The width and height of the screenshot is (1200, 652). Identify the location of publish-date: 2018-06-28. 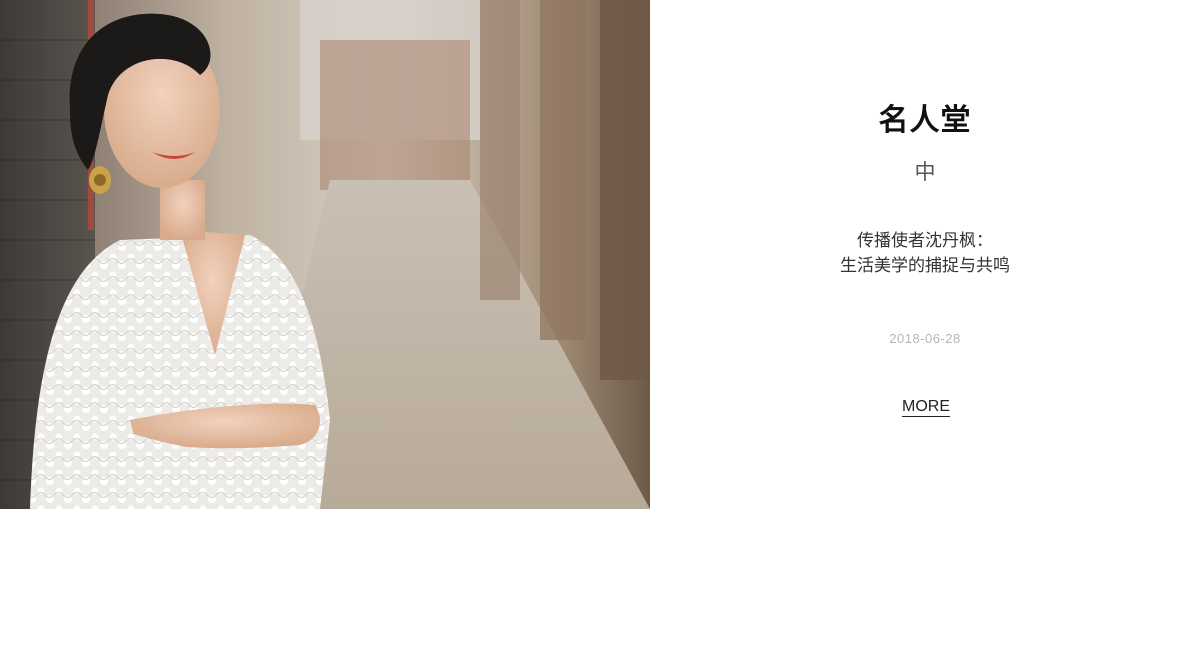
(925, 338).